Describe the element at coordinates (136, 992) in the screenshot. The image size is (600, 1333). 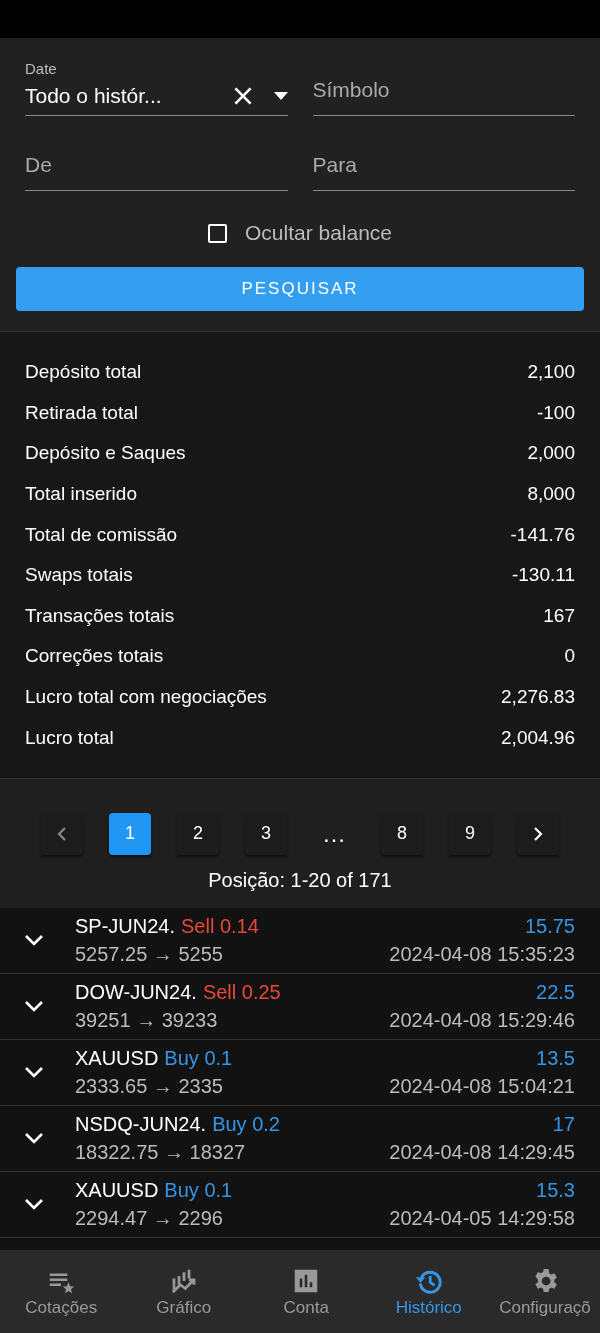
I see `trade-symbol: DOW-JUN24.` at that location.